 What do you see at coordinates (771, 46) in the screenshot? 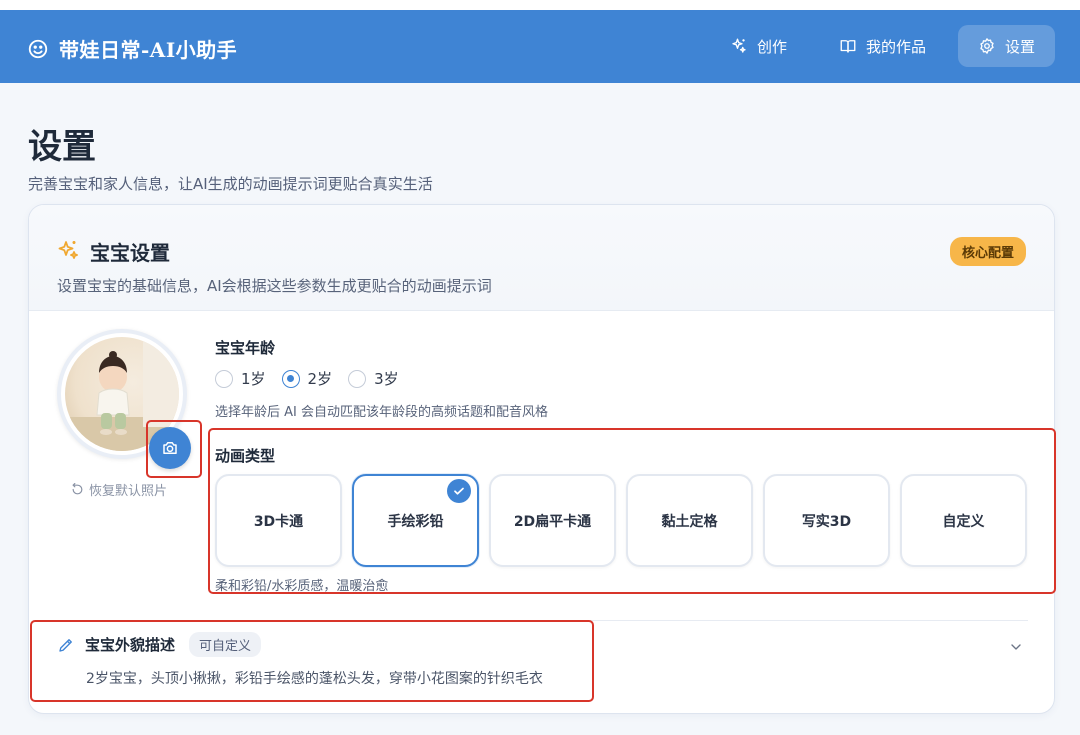
I see `nav-create-label: 创作` at bounding box center [771, 46].